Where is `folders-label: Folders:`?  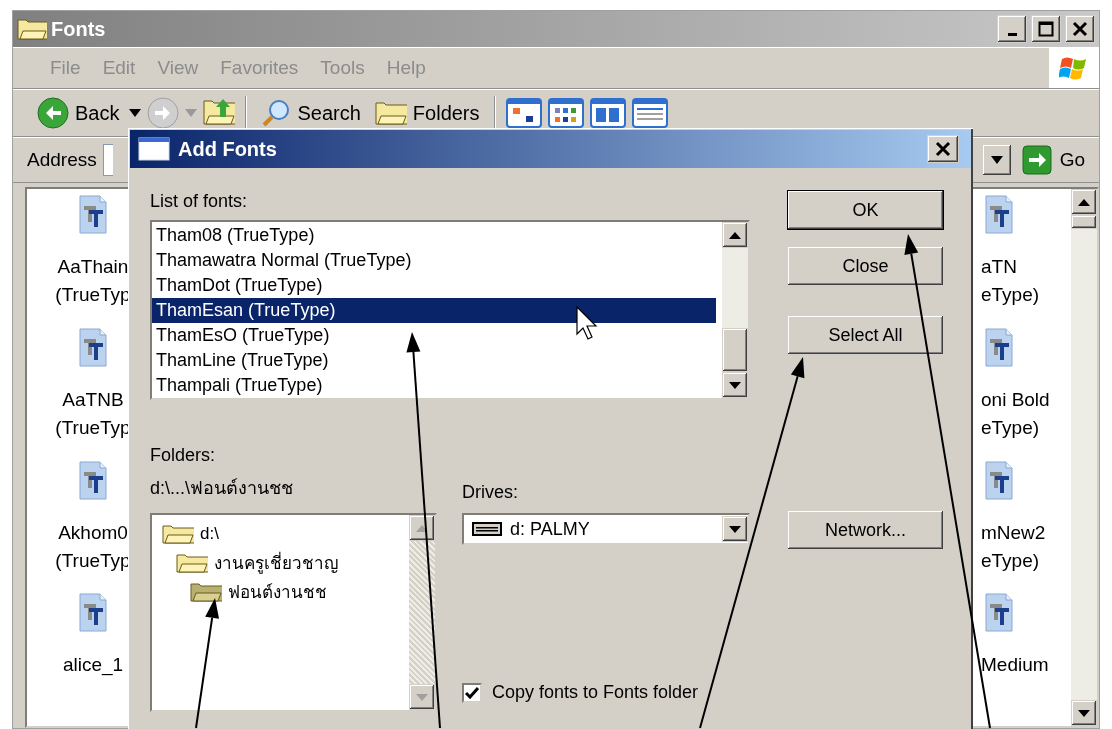
folders-label: Folders: is located at coordinates (183, 455).